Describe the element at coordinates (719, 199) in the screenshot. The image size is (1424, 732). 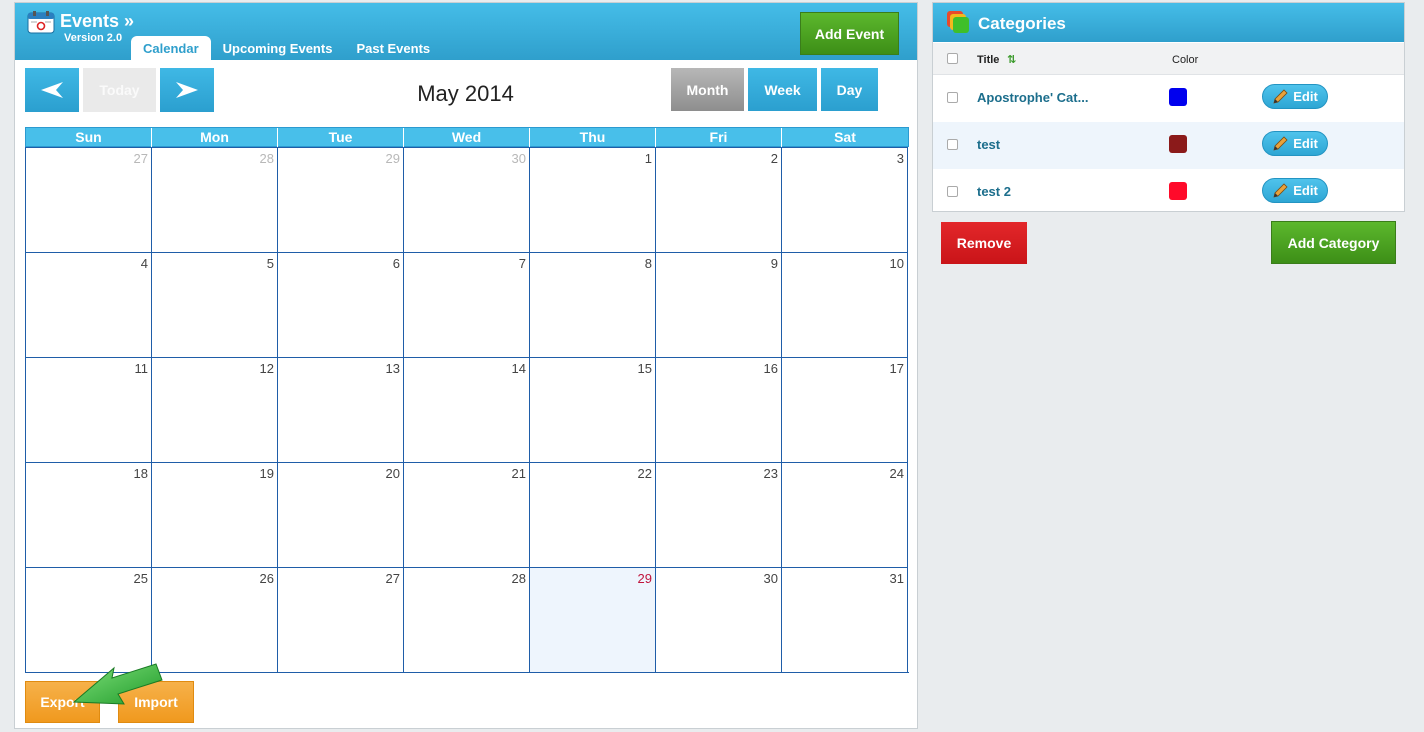
I see `day-cell: 2` at that location.